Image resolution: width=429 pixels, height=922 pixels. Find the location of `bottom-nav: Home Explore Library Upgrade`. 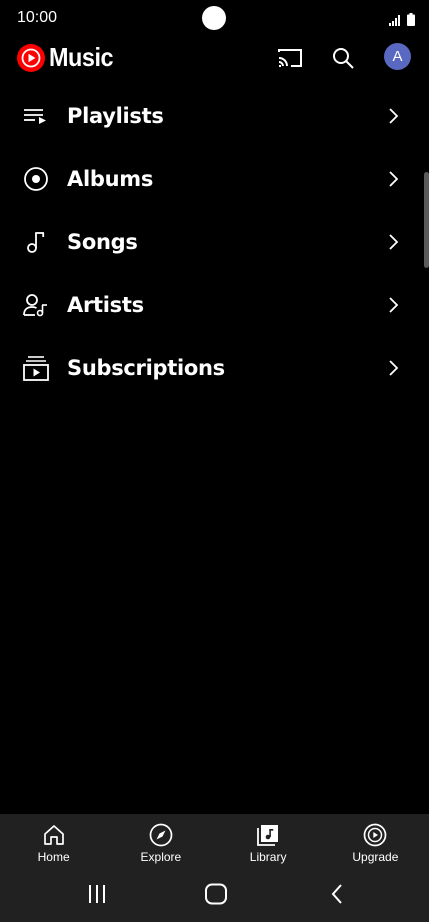

bottom-nav: Home Explore Library Upgrade is located at coordinates (214, 840).